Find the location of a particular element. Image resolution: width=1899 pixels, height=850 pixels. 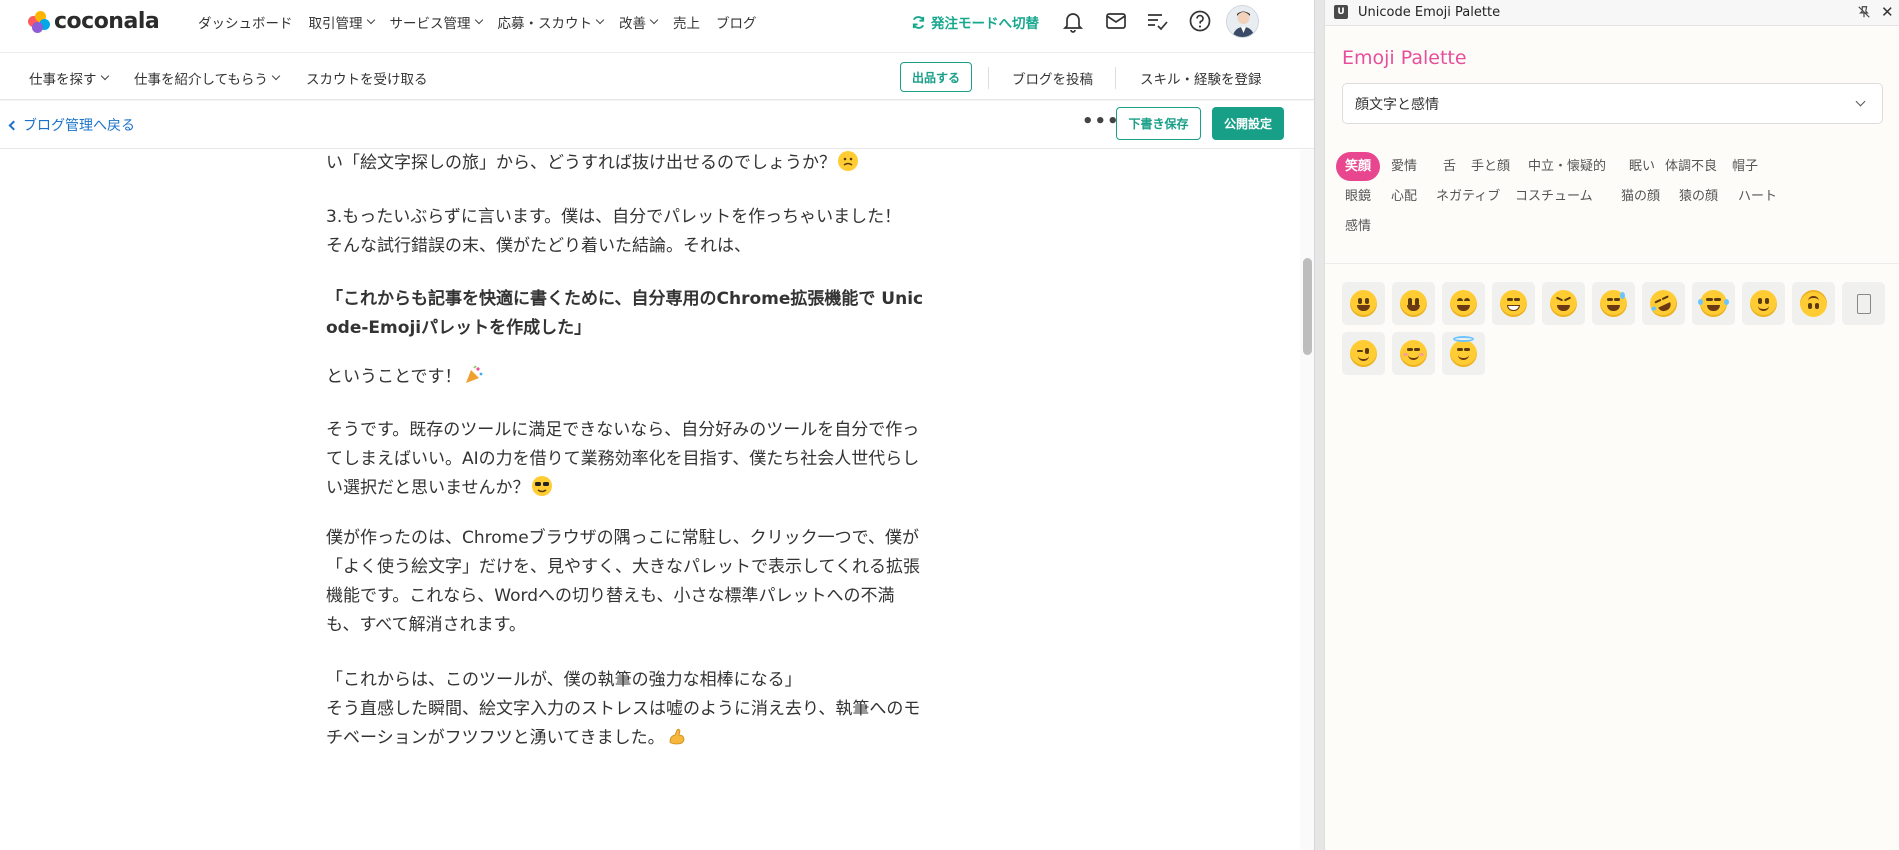

get-work-introduced-menu: 仕事を紹介してもらう is located at coordinates (207, 78).